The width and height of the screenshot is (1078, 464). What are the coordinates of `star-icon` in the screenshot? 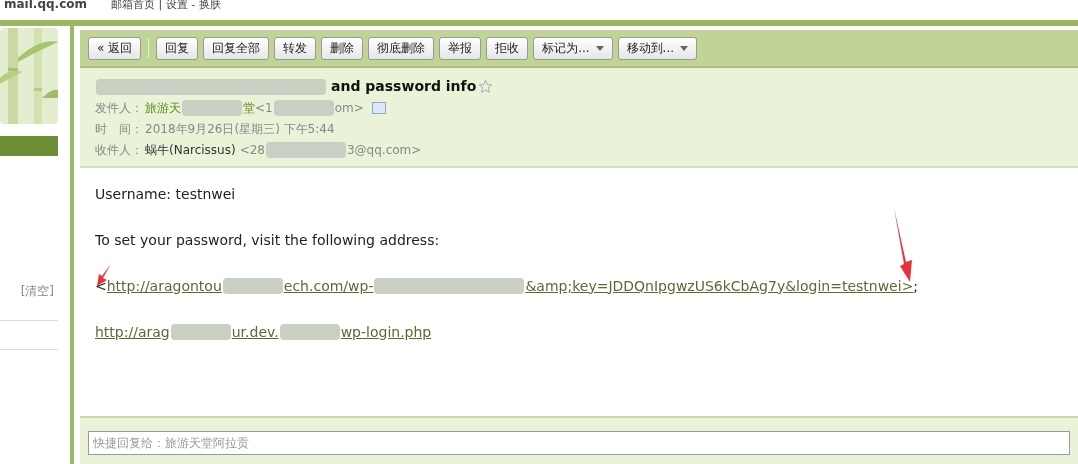 It's located at (486, 86).